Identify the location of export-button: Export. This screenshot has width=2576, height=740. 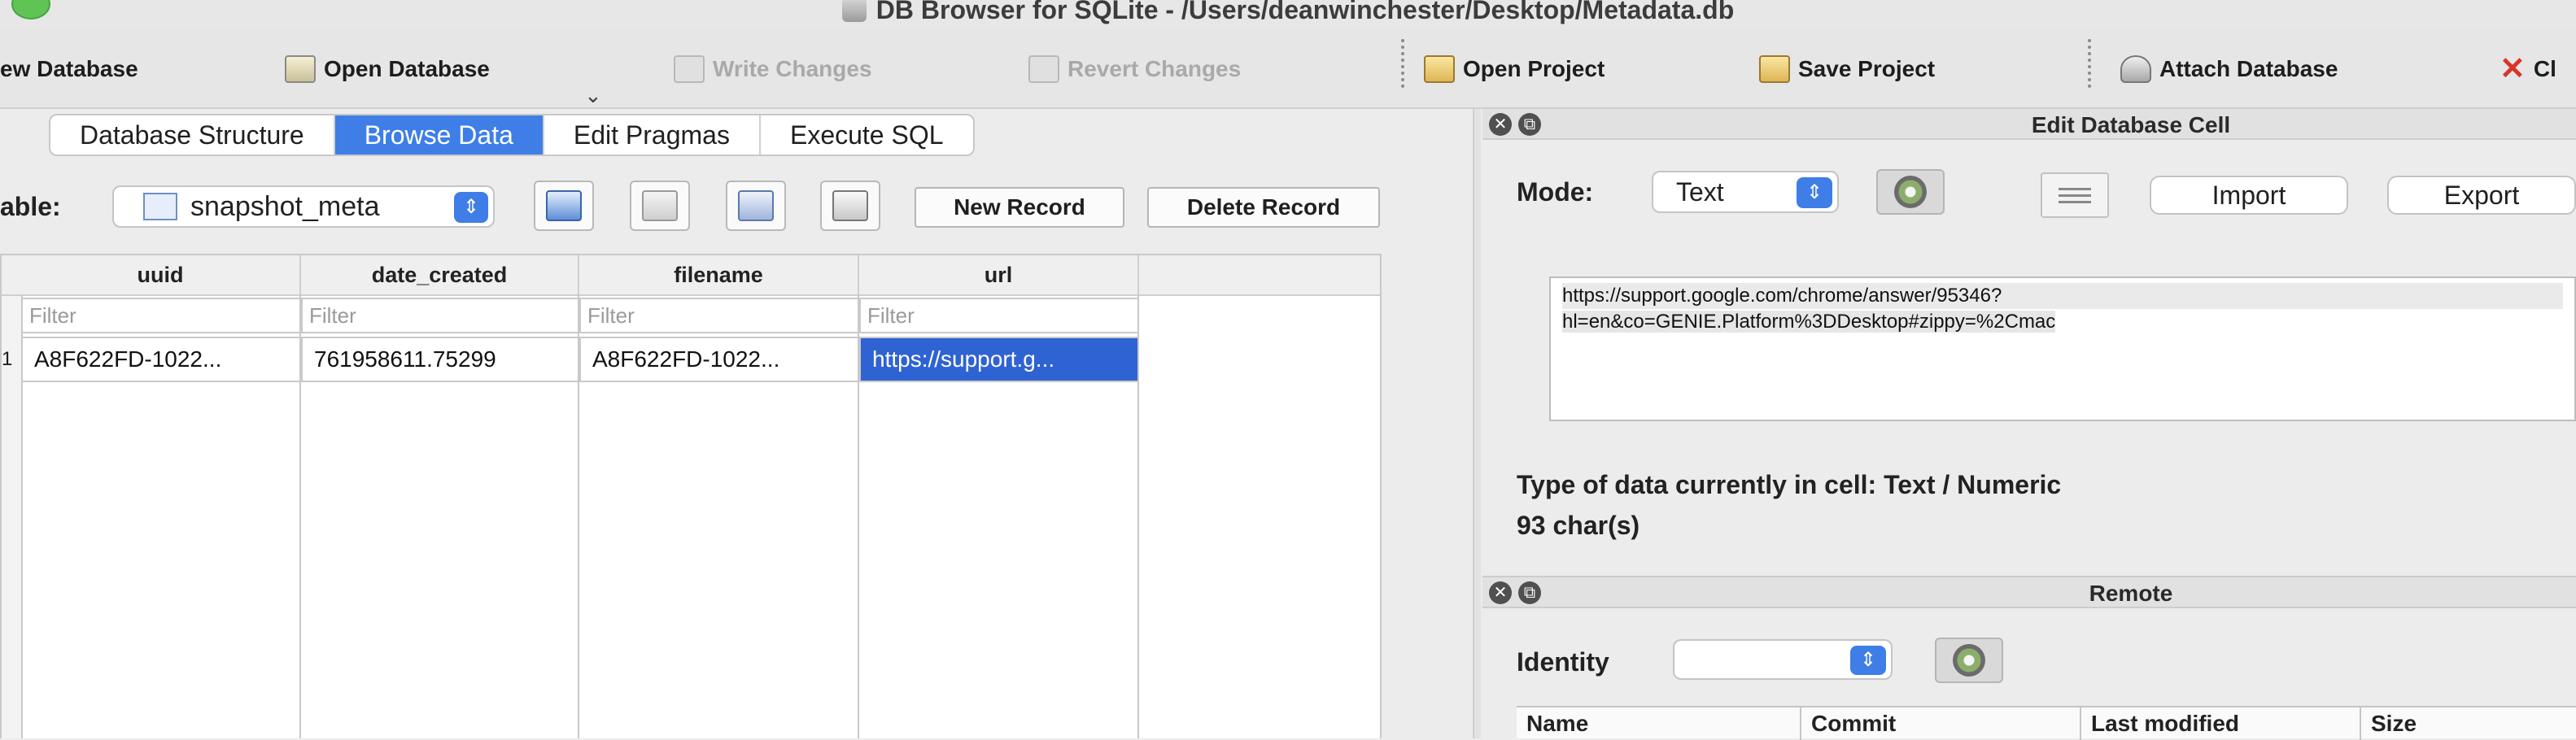
(2481, 196).